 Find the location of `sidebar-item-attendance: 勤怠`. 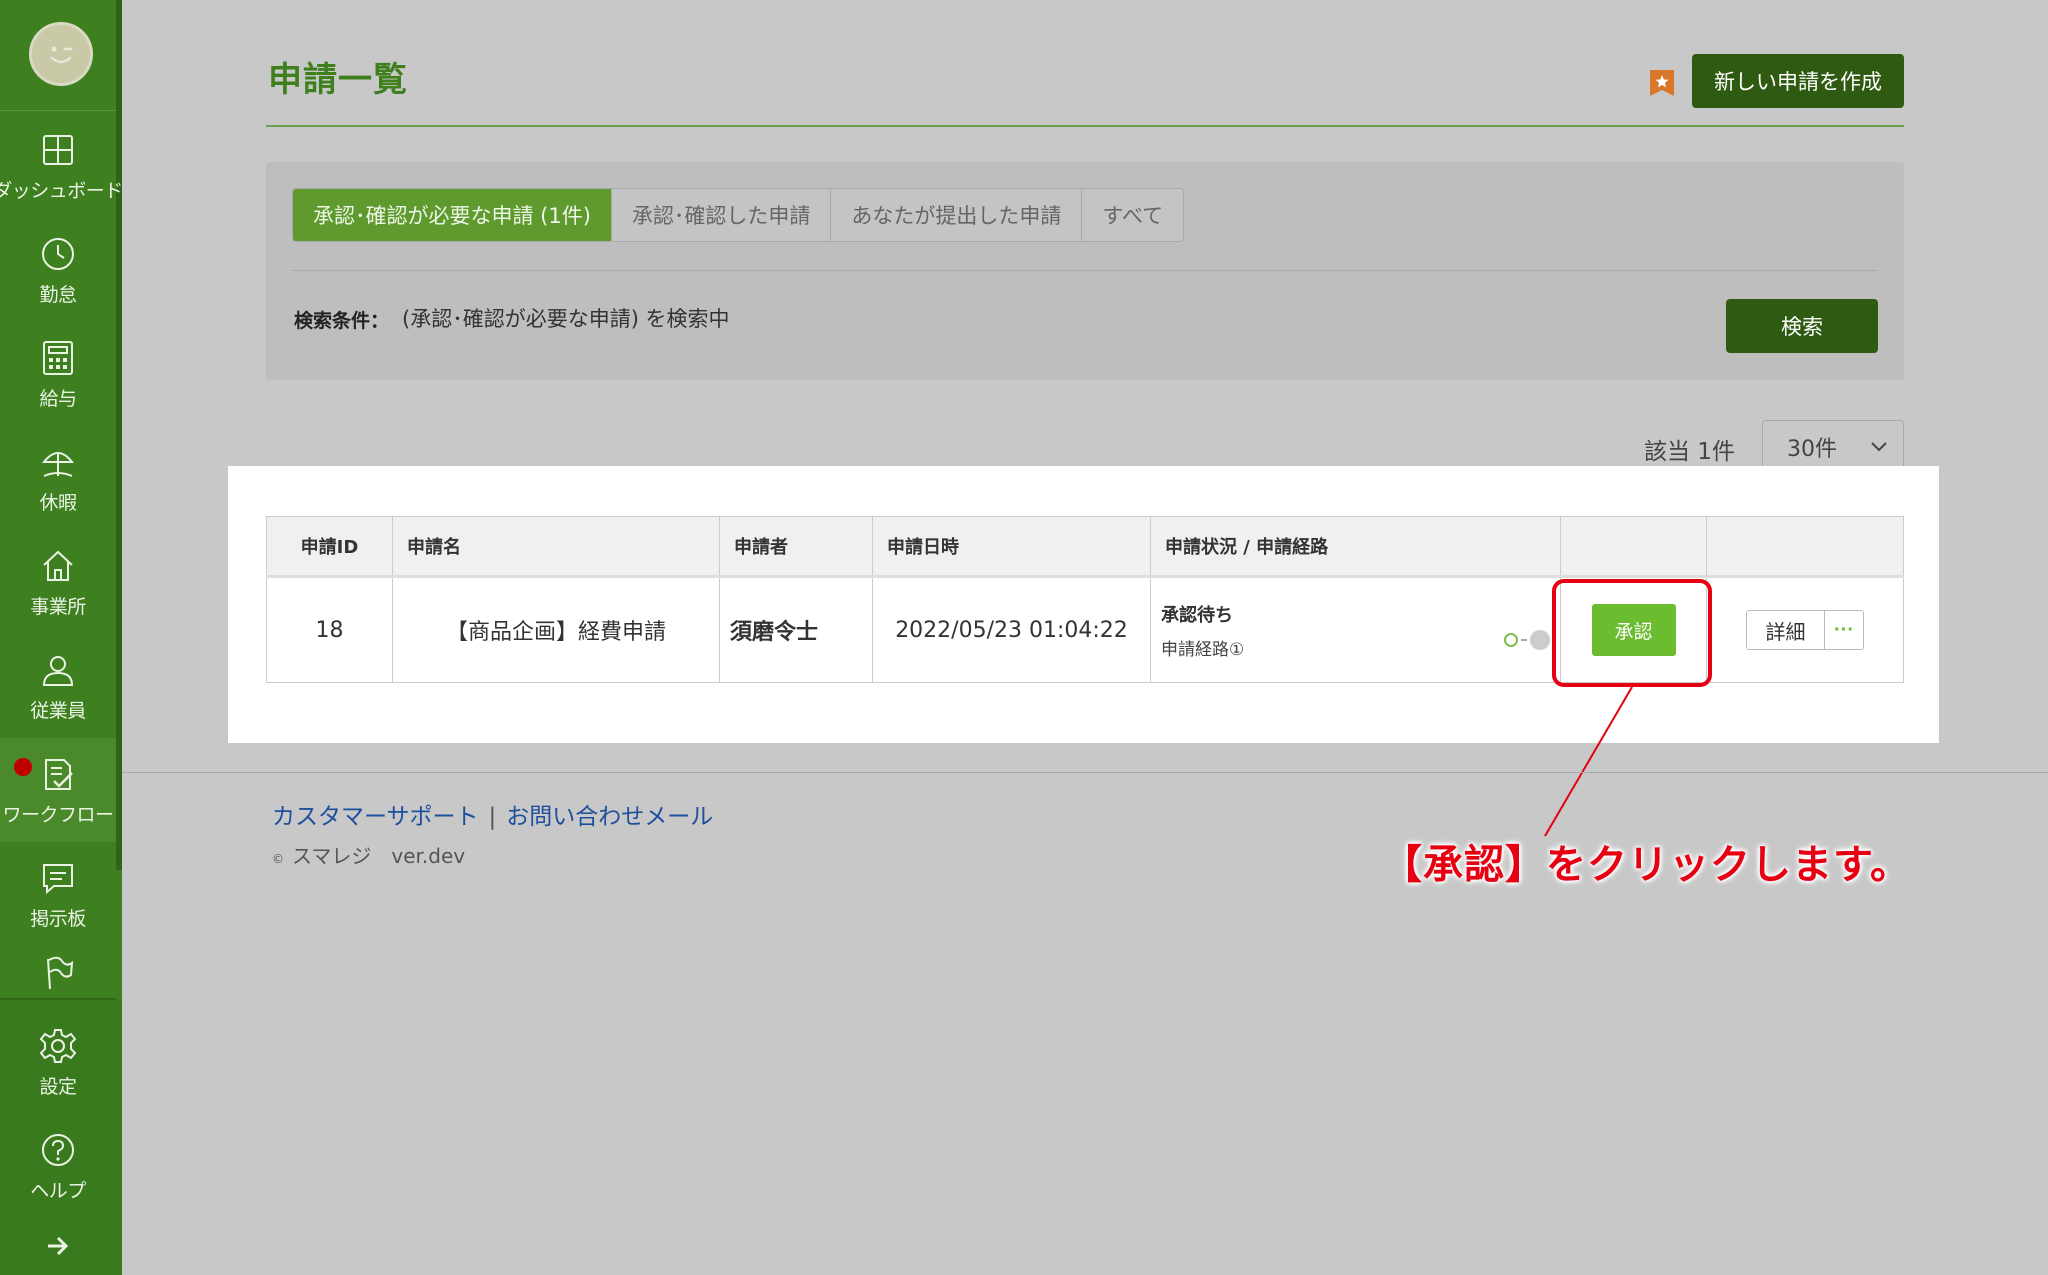

sidebar-item-attendance: 勤怠 is located at coordinates (58, 270).